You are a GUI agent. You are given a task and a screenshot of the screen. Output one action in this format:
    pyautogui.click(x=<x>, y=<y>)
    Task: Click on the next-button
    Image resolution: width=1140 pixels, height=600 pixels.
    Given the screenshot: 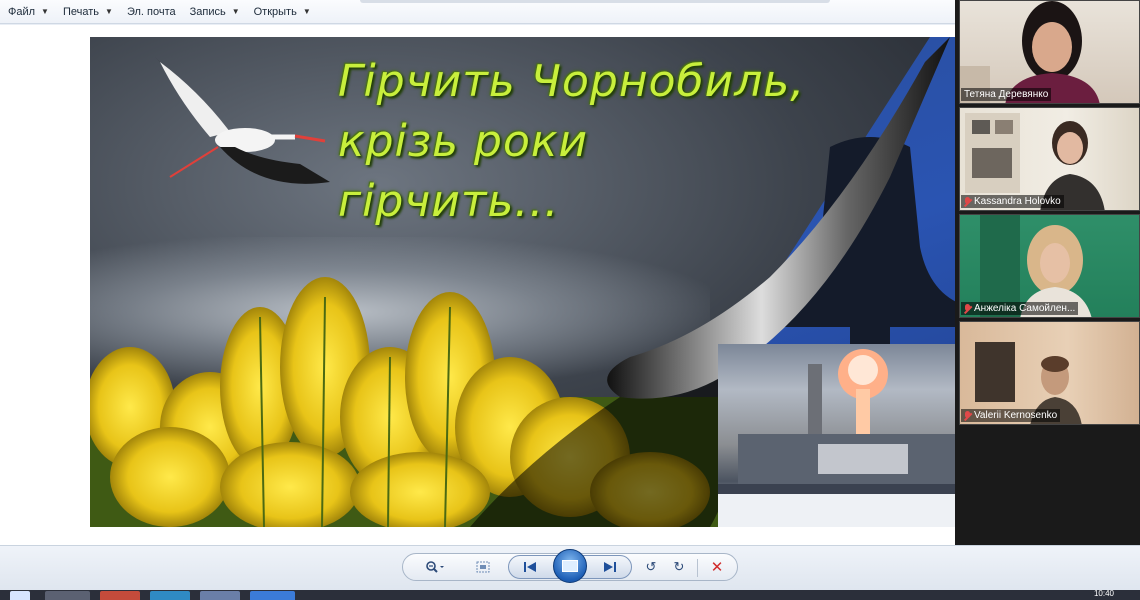 What is the action you would take?
    pyautogui.click(x=610, y=567)
    